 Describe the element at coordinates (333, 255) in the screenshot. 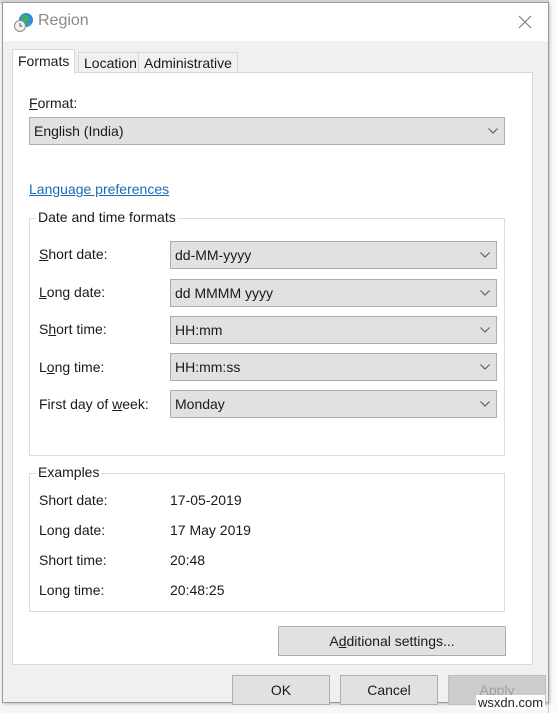

I see `short-date-dropdown: dd-MM-yyyy` at that location.